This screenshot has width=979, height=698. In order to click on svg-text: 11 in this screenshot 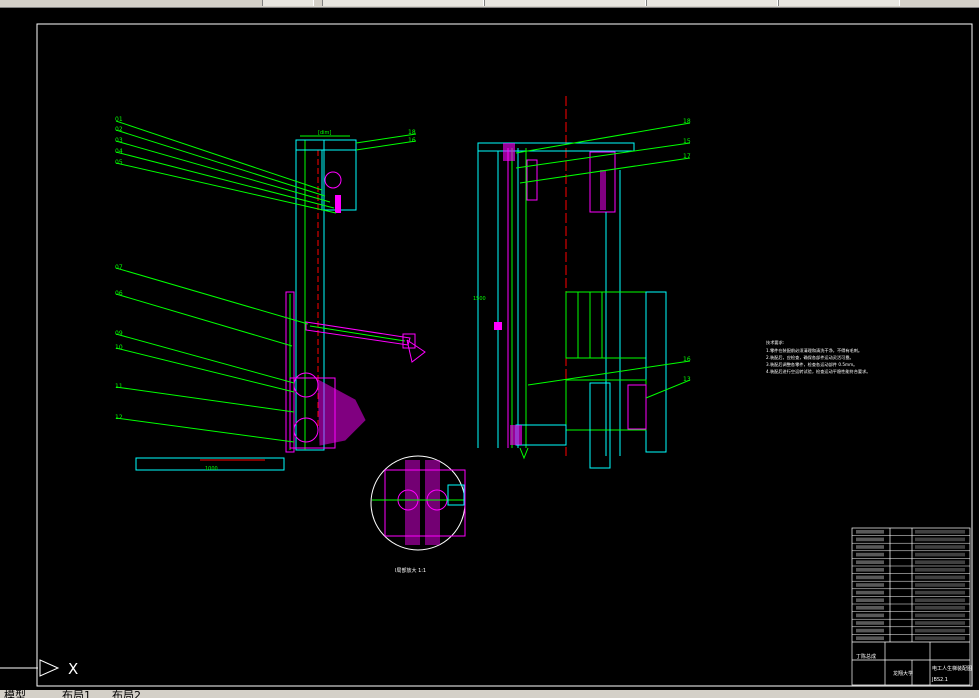, I will do `click(119, 386)`.